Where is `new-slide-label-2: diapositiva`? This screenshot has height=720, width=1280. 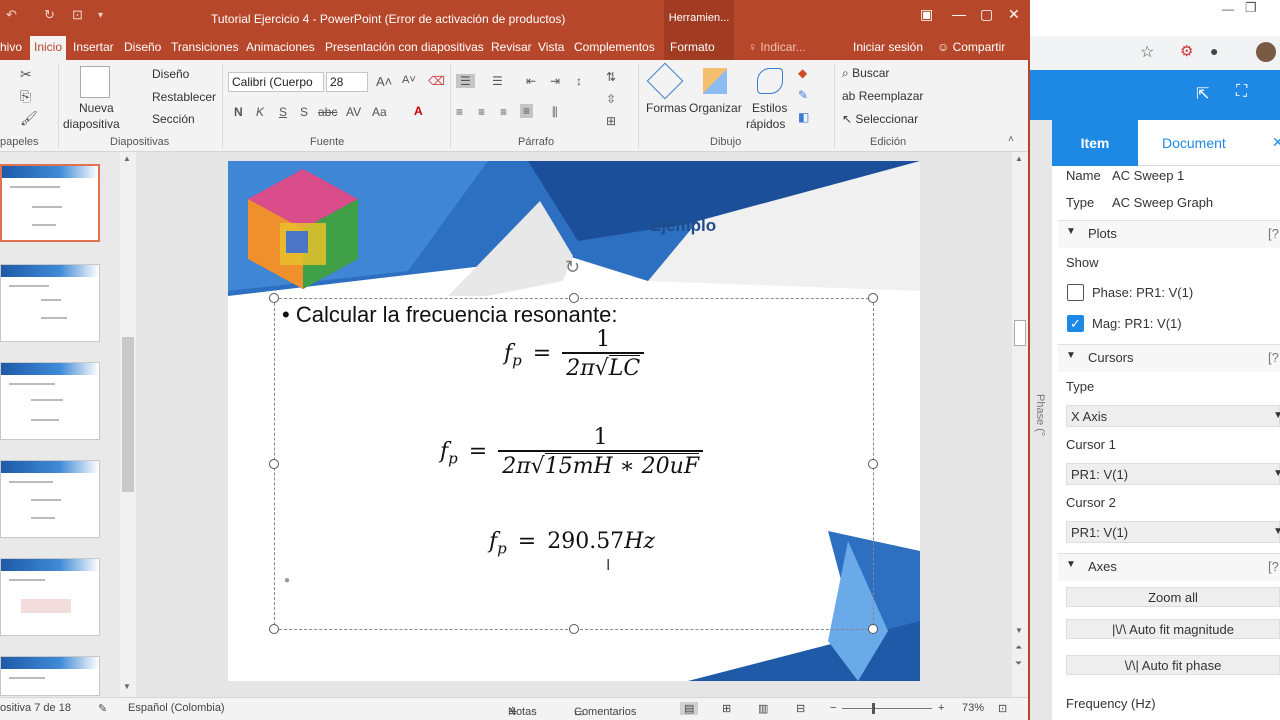 new-slide-label-2: diapositiva is located at coordinates (91, 124).